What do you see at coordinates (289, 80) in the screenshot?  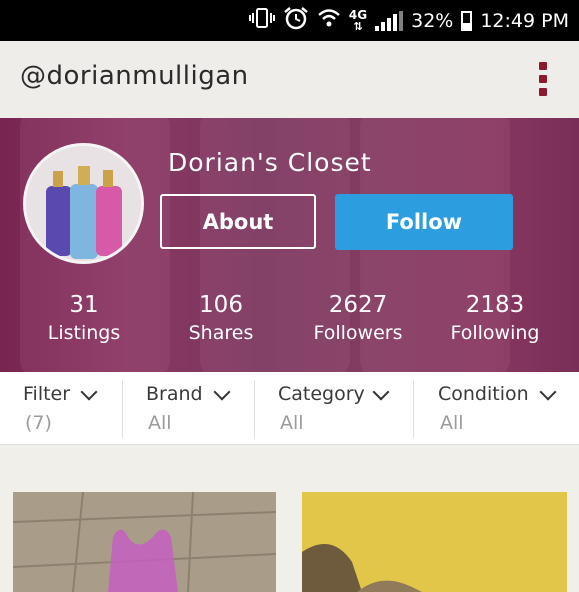 I see `app-bar: @dorianmulligan` at bounding box center [289, 80].